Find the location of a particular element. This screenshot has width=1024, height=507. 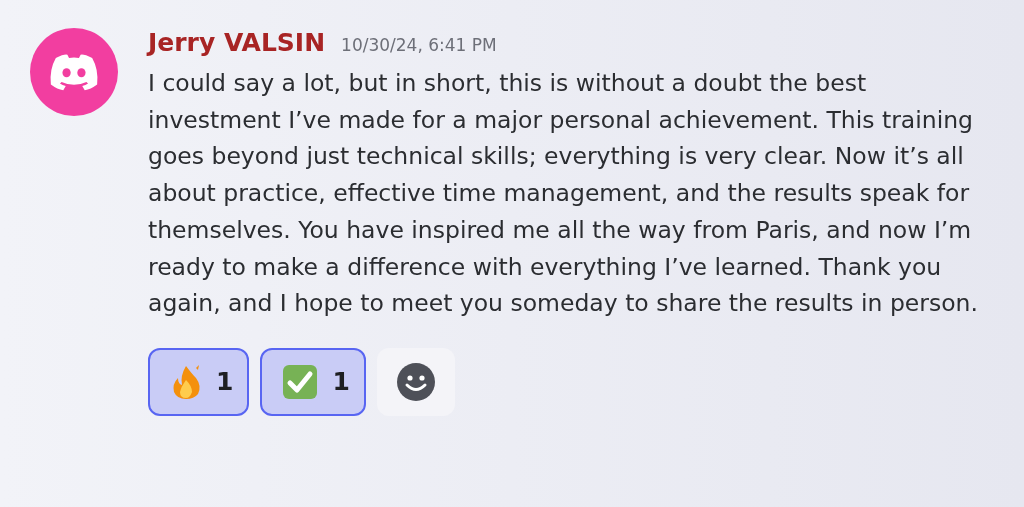

author-name: Jerry VALSIN is located at coordinates (237, 42).